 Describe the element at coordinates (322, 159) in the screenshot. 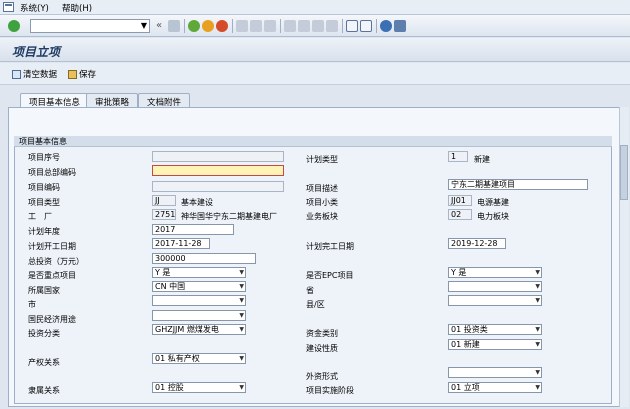

I see `field-label: 计划类型` at that location.